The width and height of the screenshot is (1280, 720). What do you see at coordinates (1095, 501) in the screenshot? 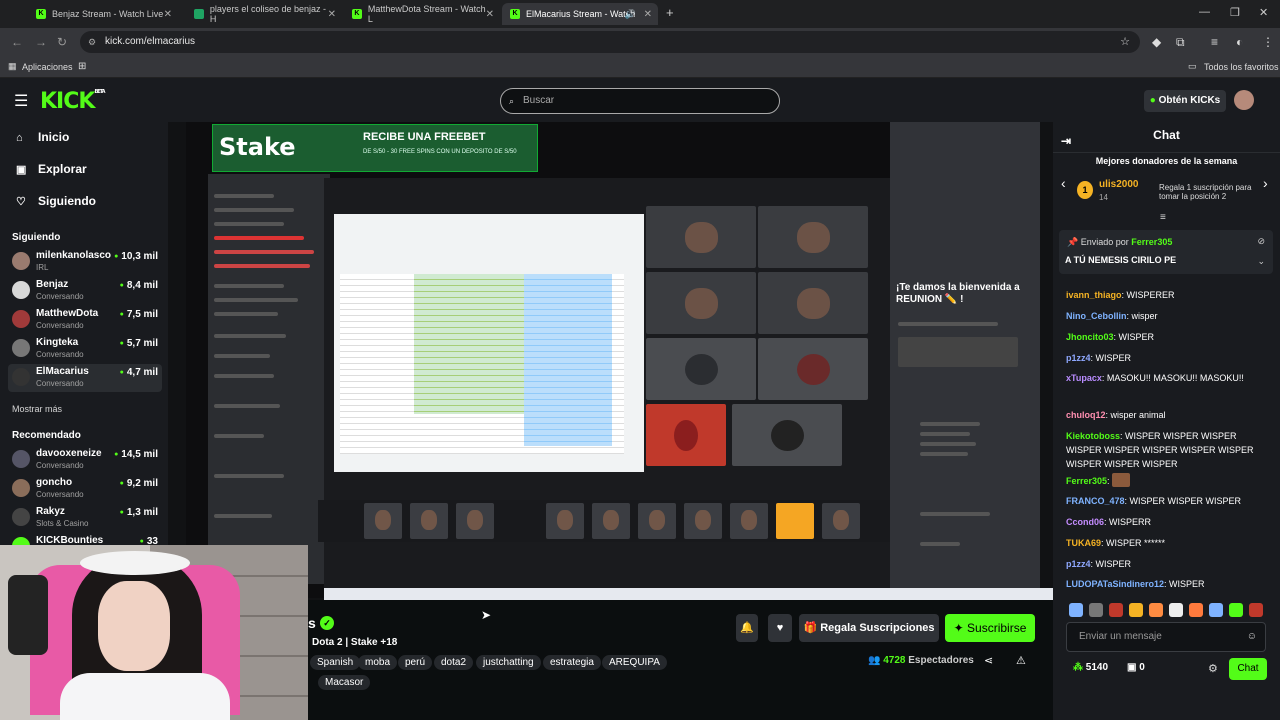
I see `chat-username: FRANCO_478` at bounding box center [1095, 501].